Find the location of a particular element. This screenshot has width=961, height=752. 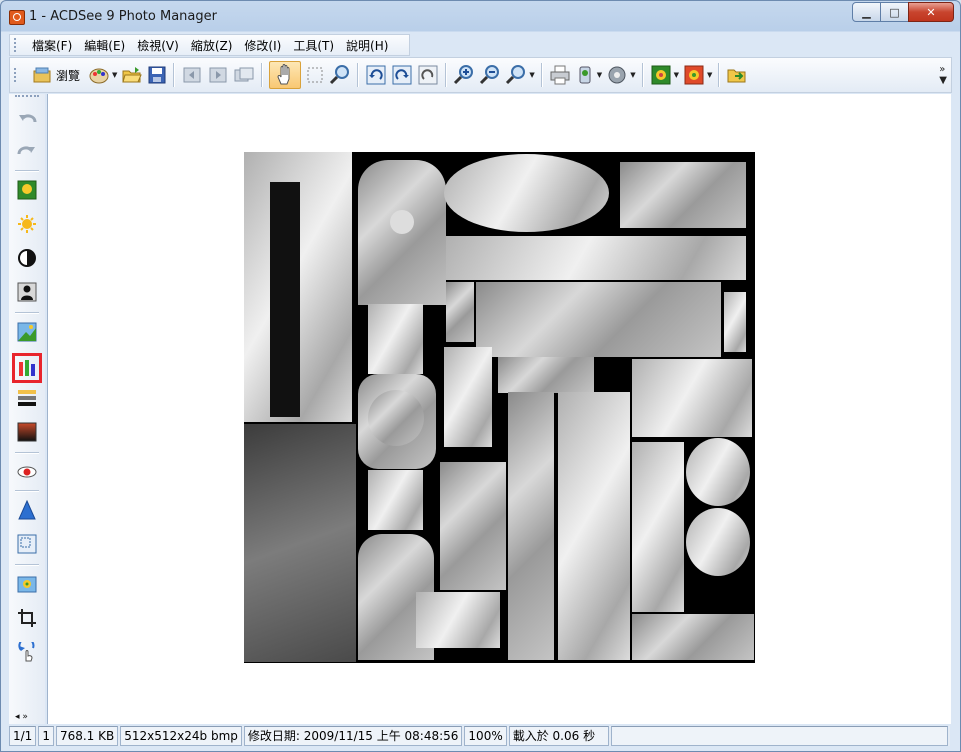

close-button: ✕ is located at coordinates (931, 12).